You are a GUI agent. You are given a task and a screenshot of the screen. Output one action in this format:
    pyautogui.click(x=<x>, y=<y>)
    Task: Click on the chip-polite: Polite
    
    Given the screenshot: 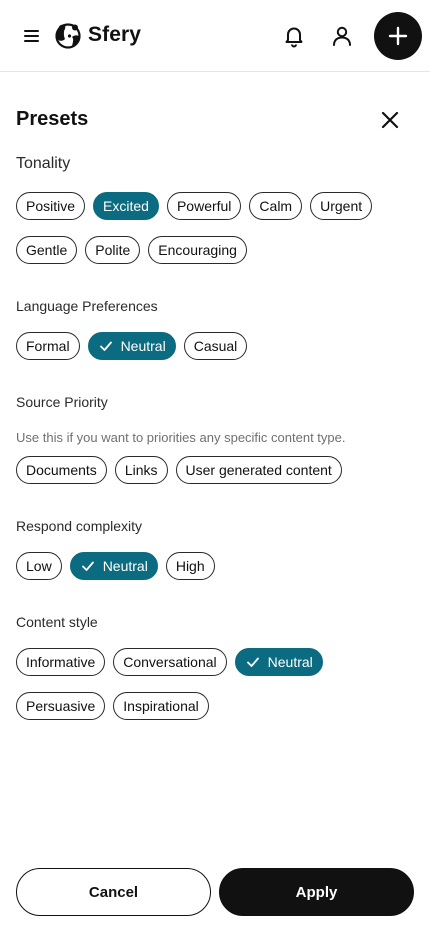 What is the action you would take?
    pyautogui.click(x=113, y=250)
    